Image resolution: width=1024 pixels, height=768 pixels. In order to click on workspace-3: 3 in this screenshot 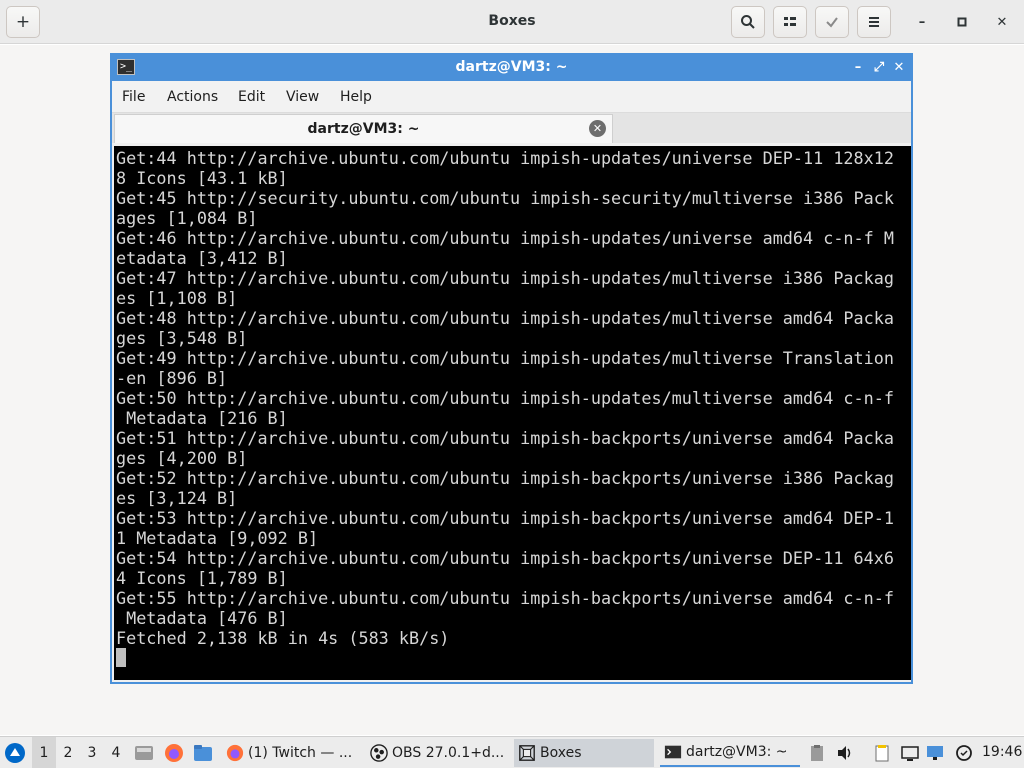, I will do `click(92, 752)`.